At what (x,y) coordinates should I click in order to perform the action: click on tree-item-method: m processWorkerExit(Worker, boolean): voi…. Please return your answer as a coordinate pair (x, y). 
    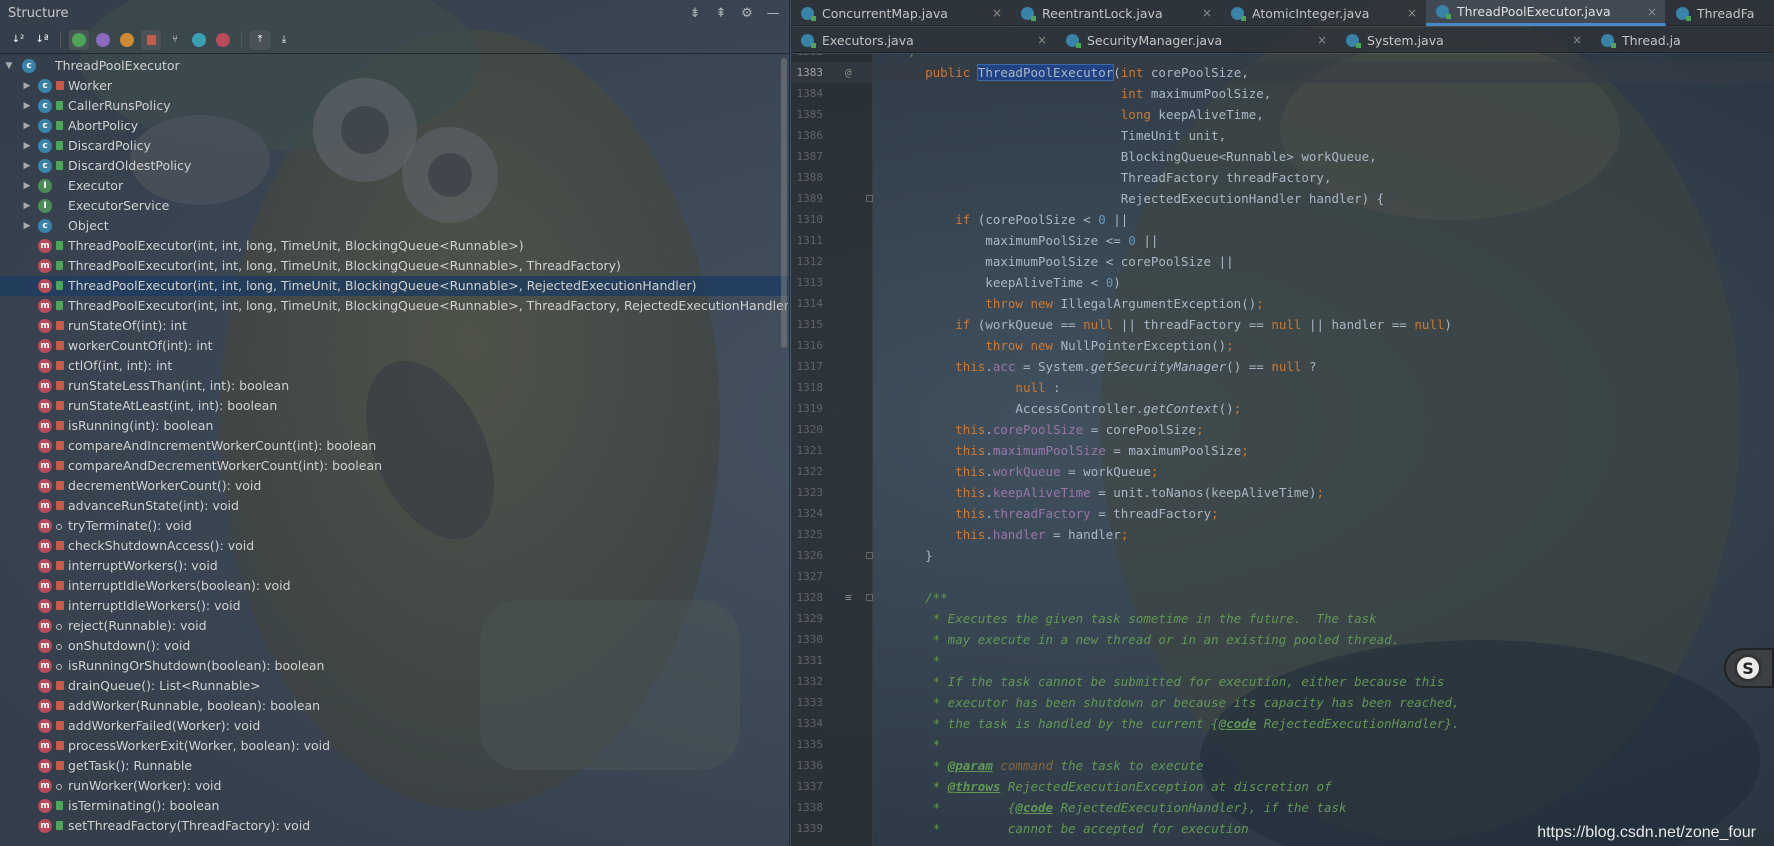
    Looking at the image, I should click on (394, 746).